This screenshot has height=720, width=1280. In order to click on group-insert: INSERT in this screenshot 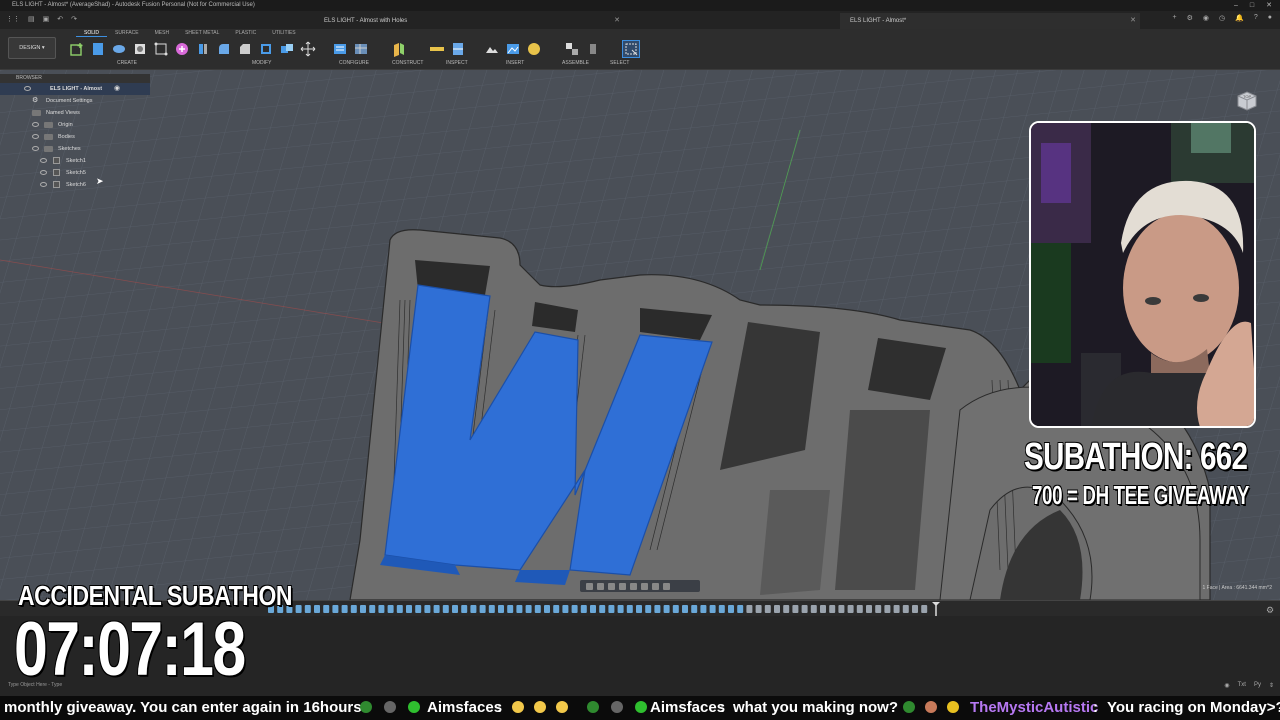, I will do `click(515, 63)`.